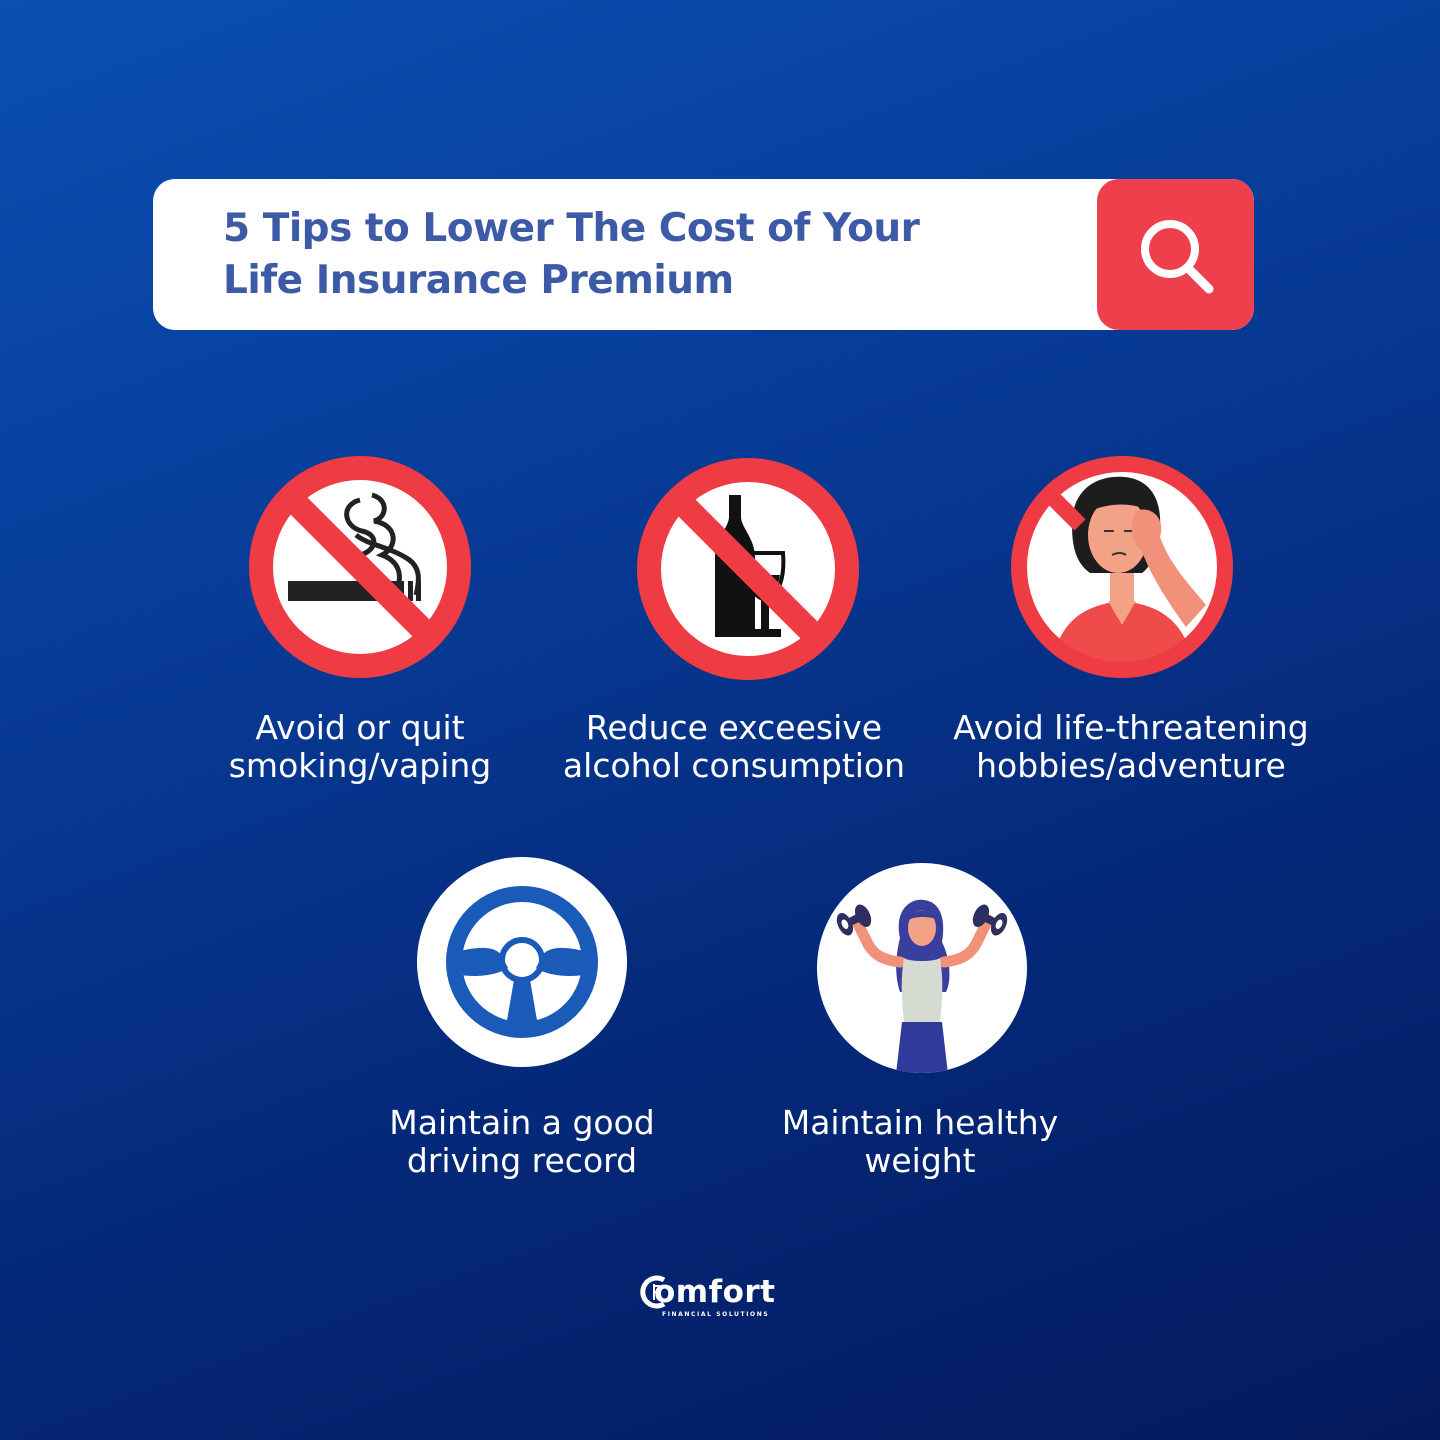 This screenshot has width=1440, height=1440. Describe the element at coordinates (1177, 257) in the screenshot. I see `search-icon` at that location.